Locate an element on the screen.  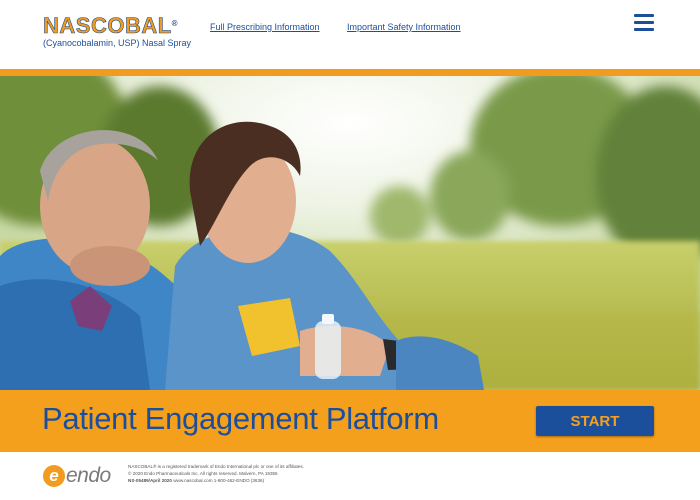
full-prescribing-information-link: Full Prescribing Information is located at coordinates (265, 27).